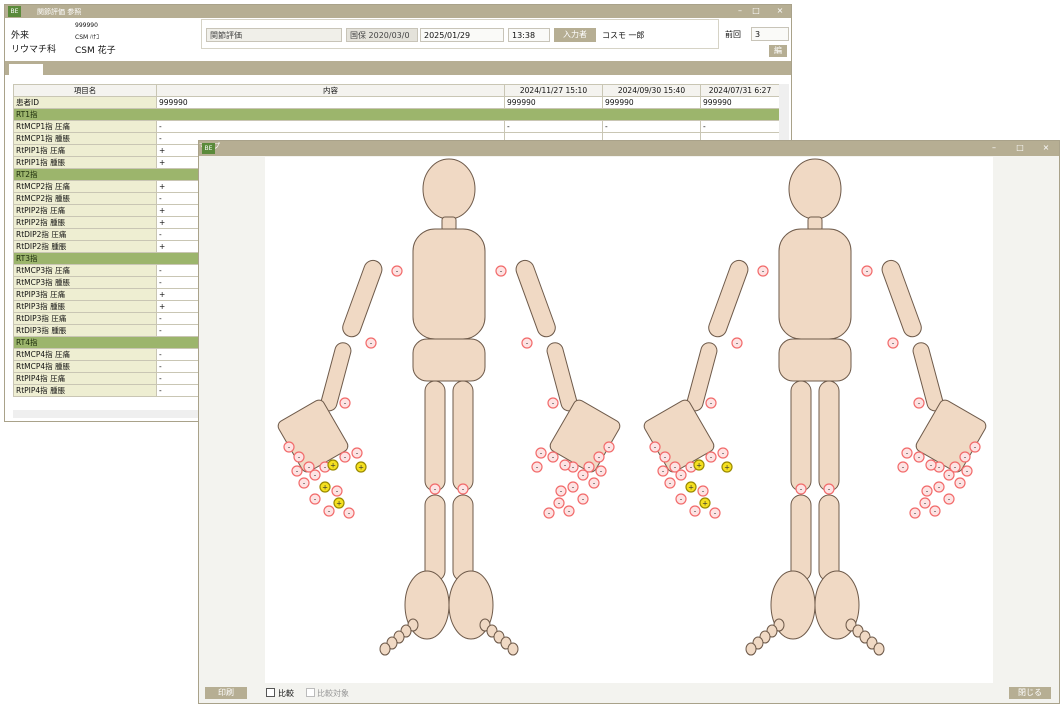 This screenshot has width=1062, height=704. I want to click on prev-count-stepper: 3, so click(770, 34).